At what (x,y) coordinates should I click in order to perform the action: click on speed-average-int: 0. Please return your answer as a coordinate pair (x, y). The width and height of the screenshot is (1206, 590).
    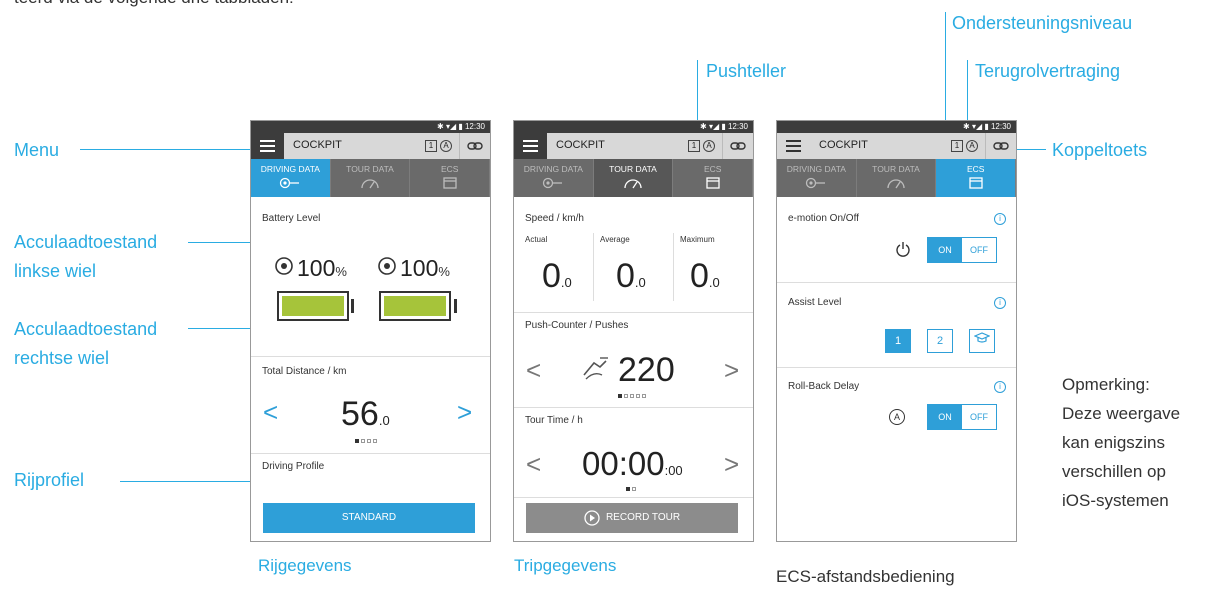
    Looking at the image, I should click on (625, 276).